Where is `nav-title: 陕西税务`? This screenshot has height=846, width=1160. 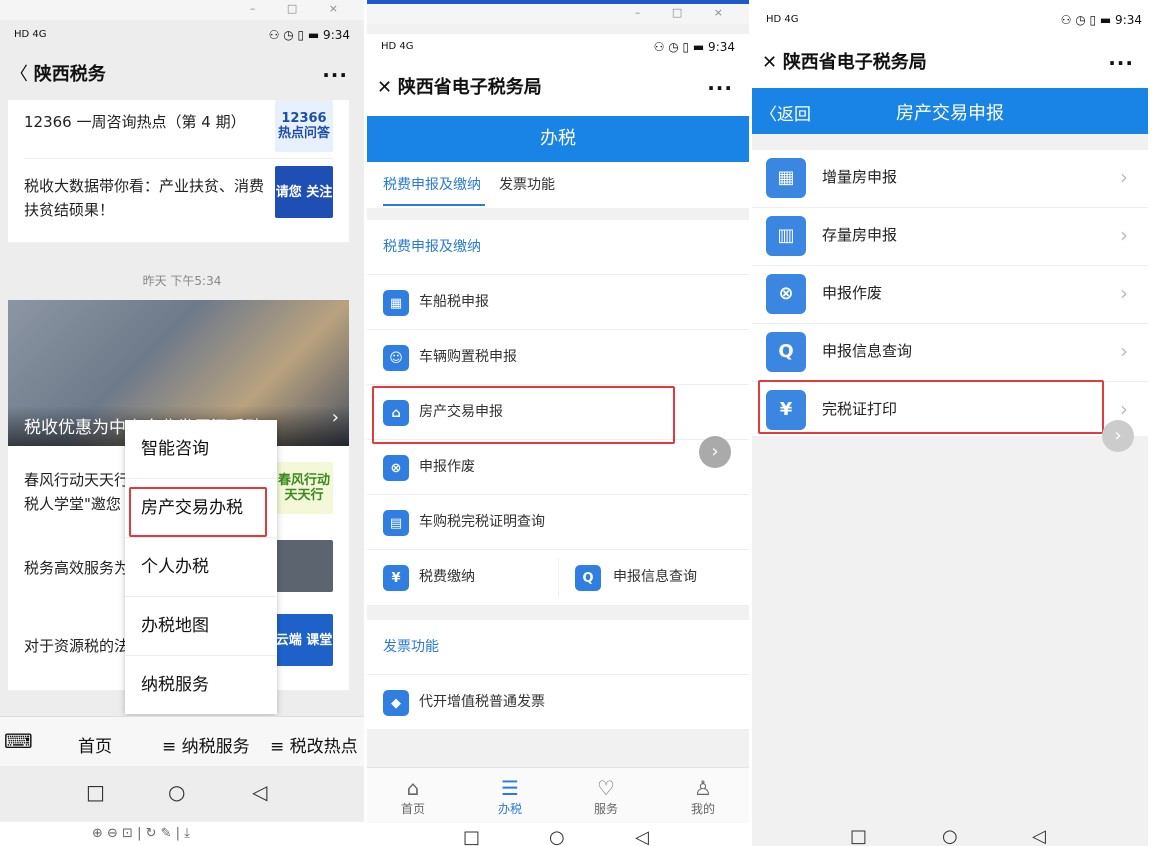 nav-title: 陕西税务 is located at coordinates (69, 74).